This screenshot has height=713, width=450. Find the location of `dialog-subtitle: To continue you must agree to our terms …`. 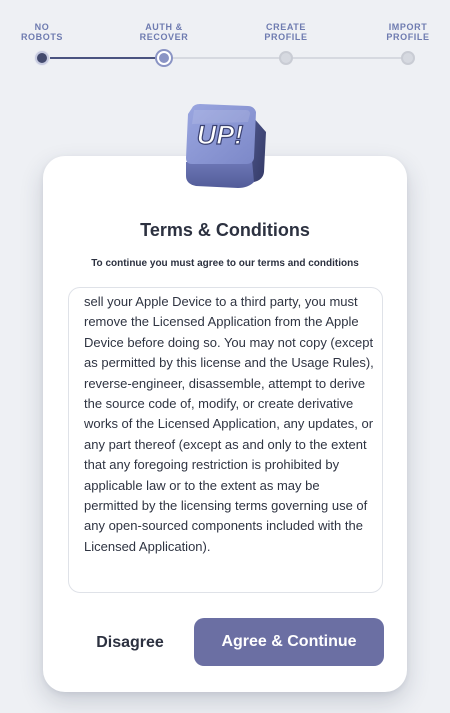

dialog-subtitle: To continue you must agree to our terms … is located at coordinates (225, 263).